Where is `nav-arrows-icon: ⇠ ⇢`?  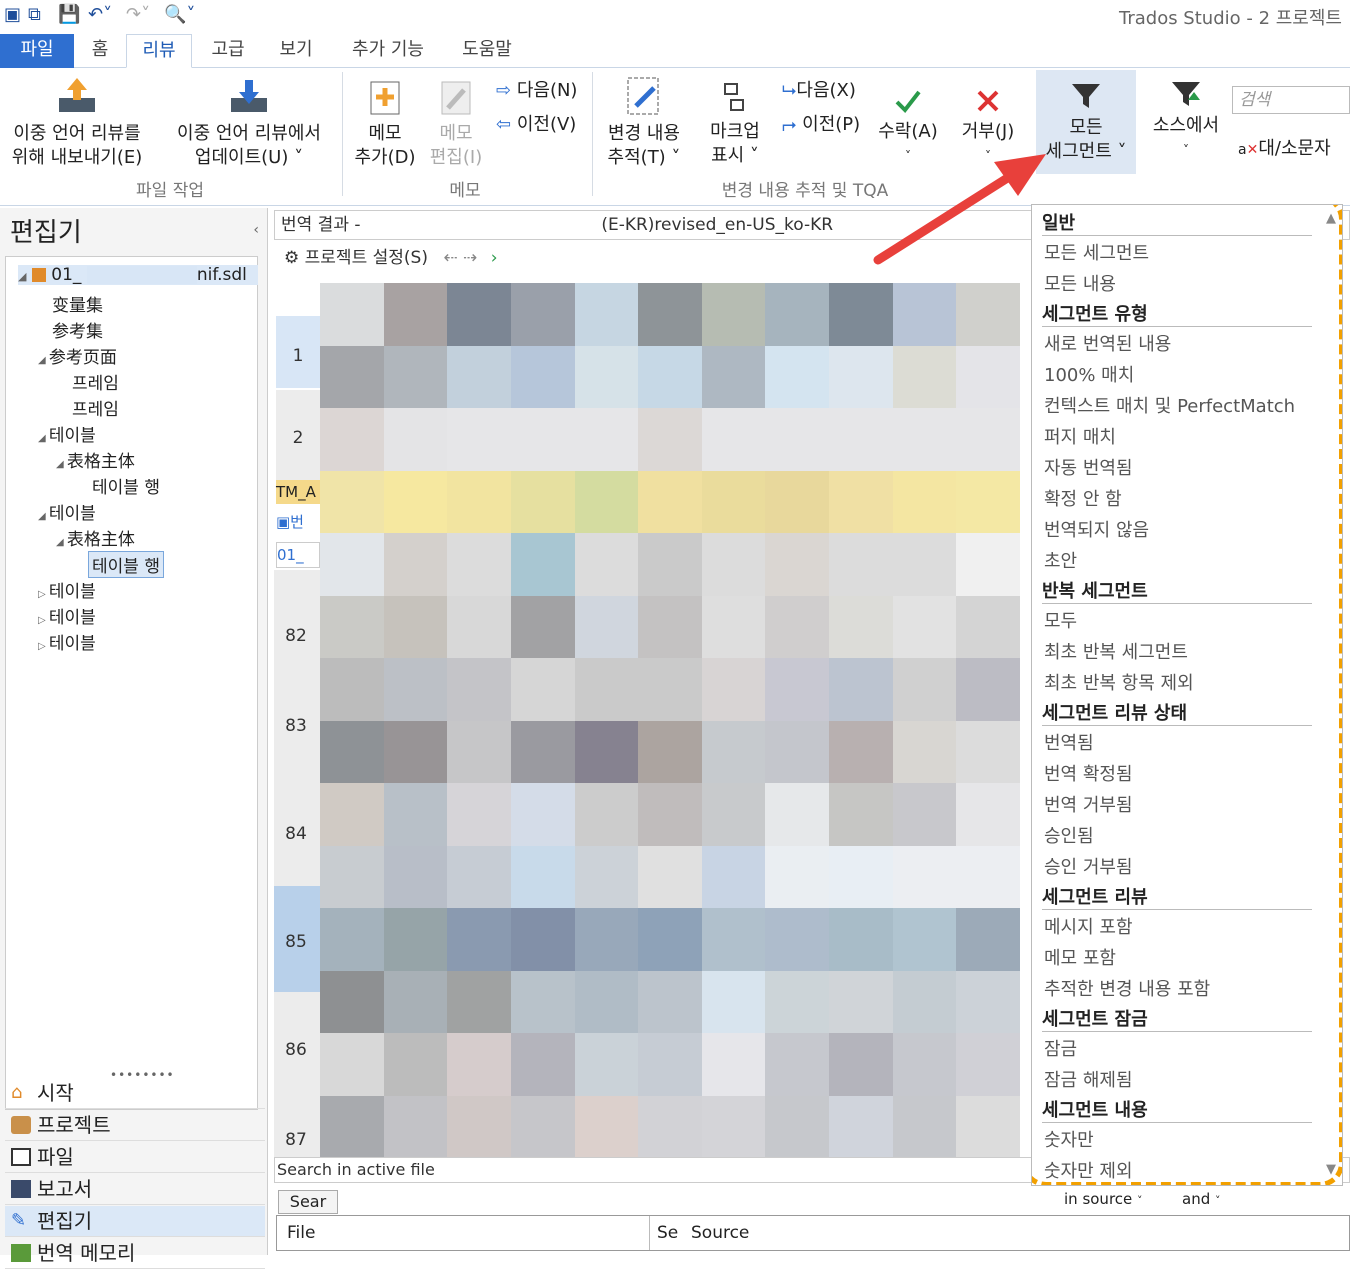 nav-arrows-icon: ⇠ ⇢ is located at coordinates (460, 258).